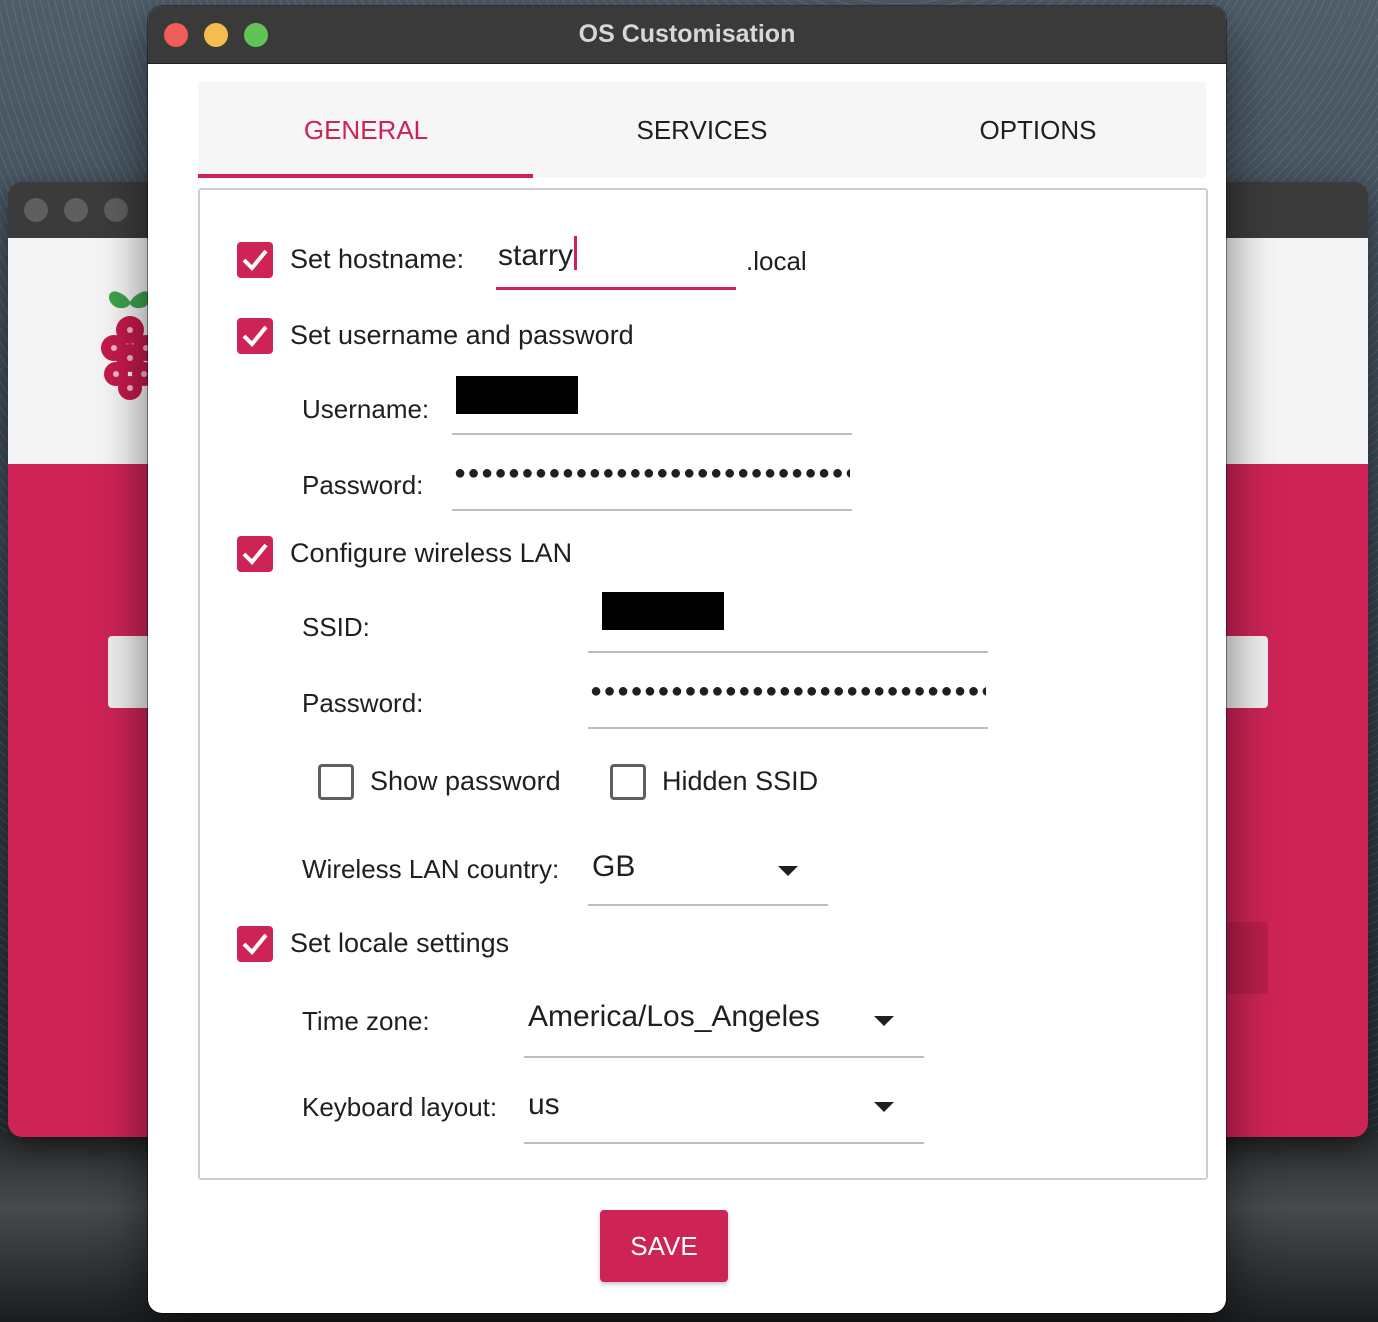 The height and width of the screenshot is (1322, 1378). What do you see at coordinates (363, 485) in the screenshot?
I see `user-password-label: Password:` at bounding box center [363, 485].